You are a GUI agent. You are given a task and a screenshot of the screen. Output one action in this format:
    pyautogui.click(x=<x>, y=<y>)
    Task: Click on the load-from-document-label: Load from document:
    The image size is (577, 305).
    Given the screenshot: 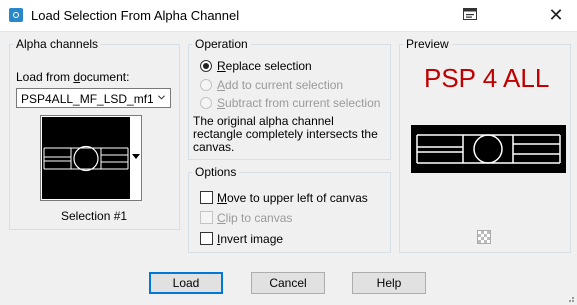 What is the action you would take?
    pyautogui.click(x=72, y=77)
    